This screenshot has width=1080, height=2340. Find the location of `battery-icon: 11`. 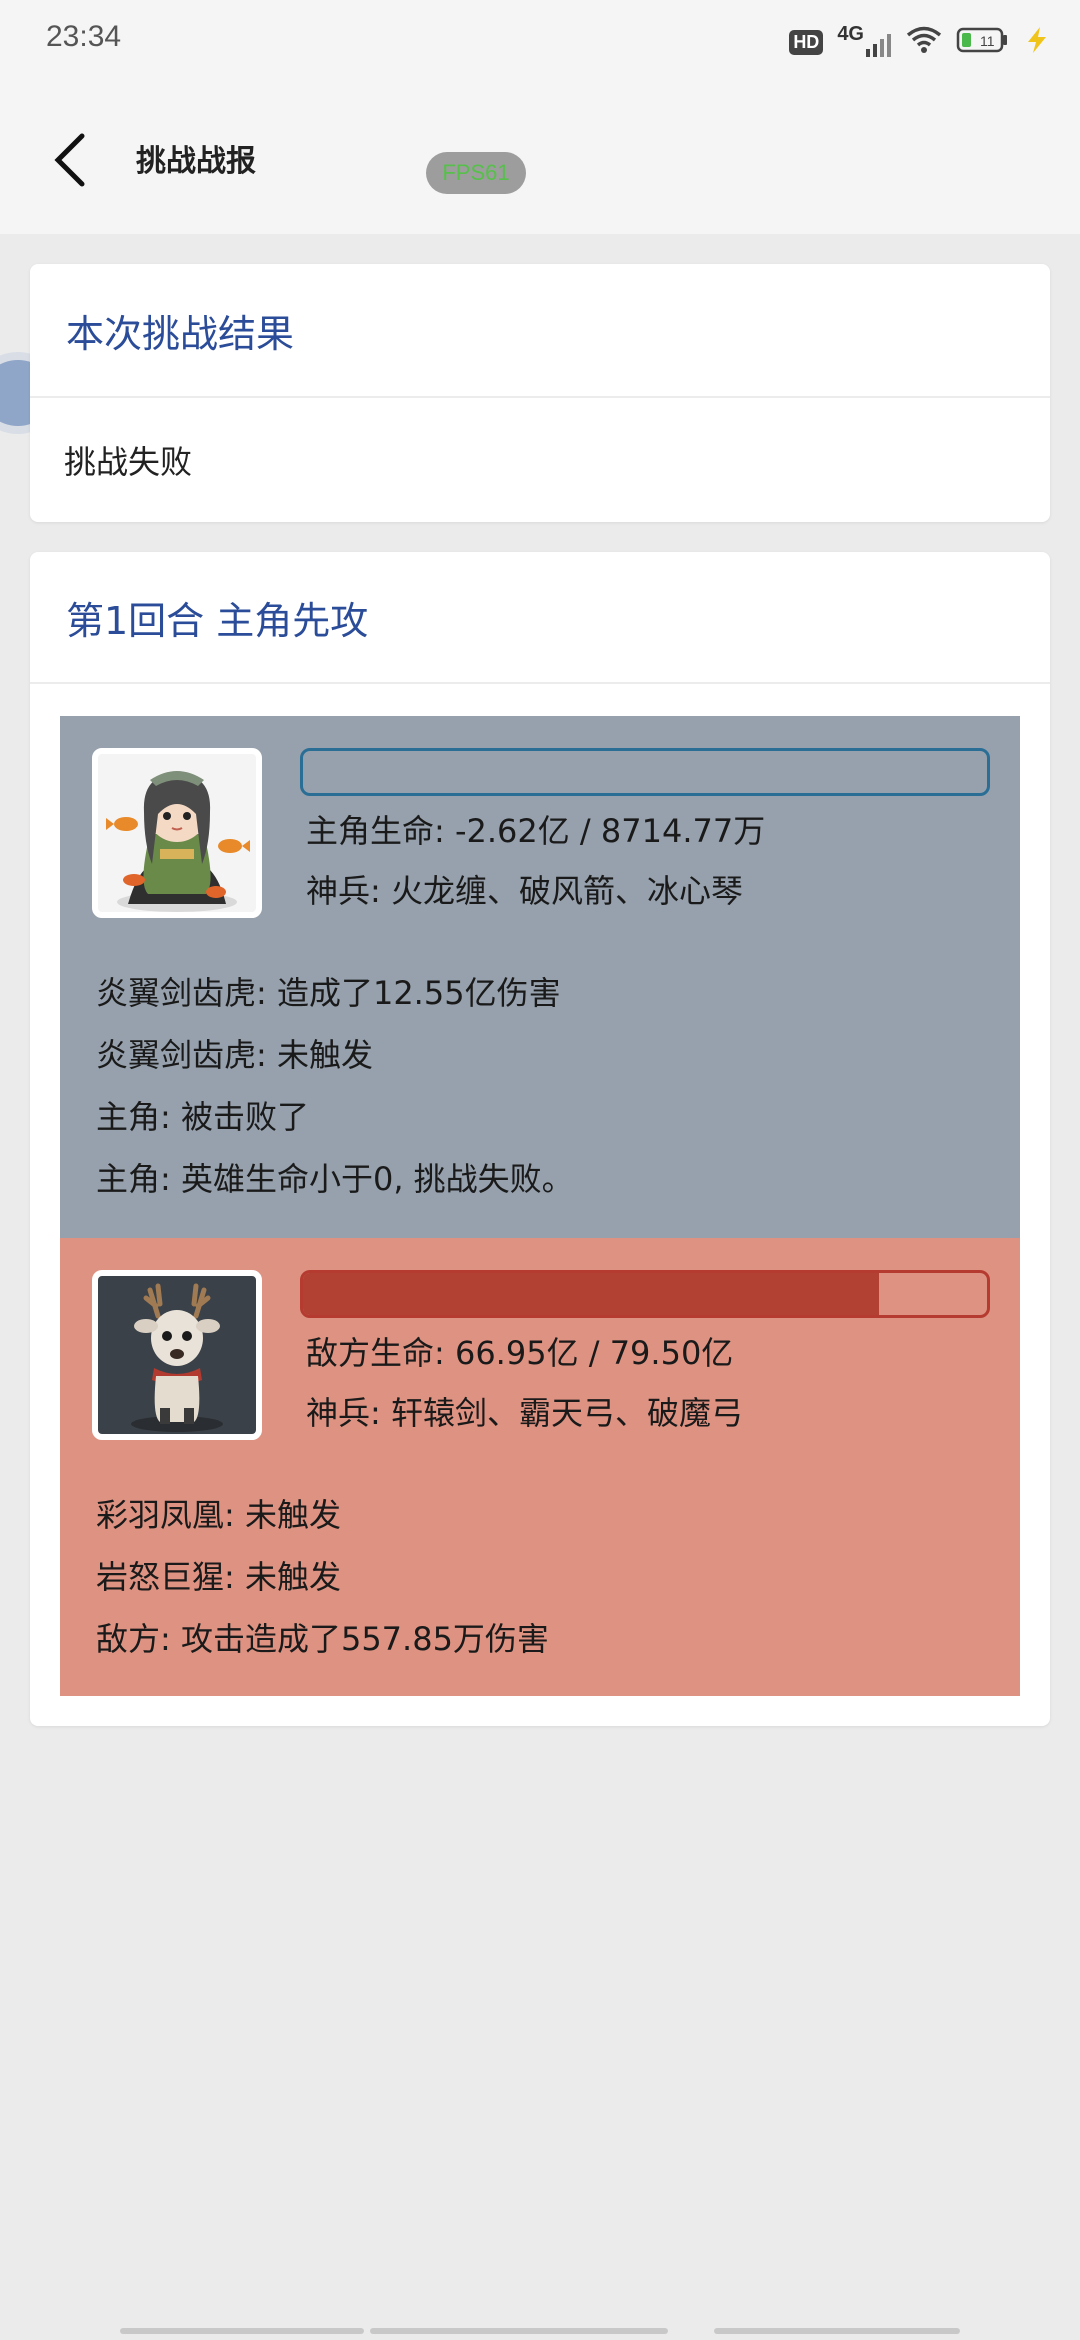

battery-icon: 11 is located at coordinates (983, 42).